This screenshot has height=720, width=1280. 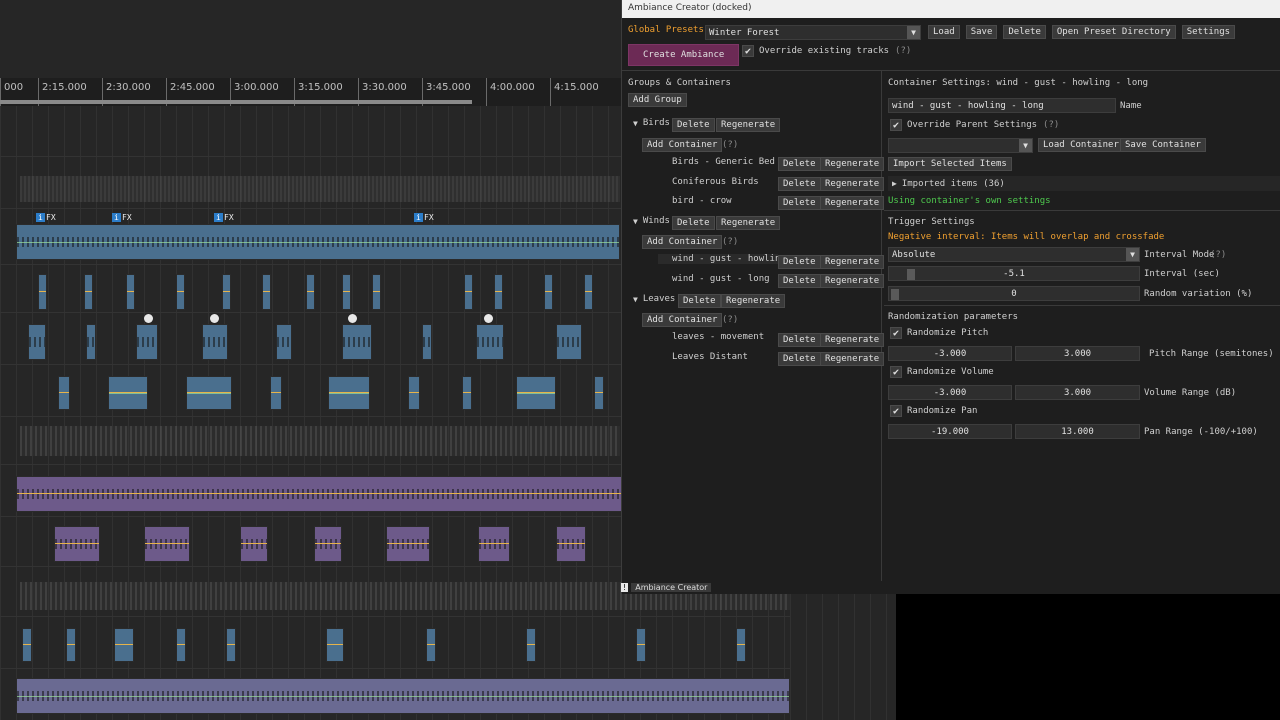 I want to click on preset-load-button: Load, so click(x=944, y=32).